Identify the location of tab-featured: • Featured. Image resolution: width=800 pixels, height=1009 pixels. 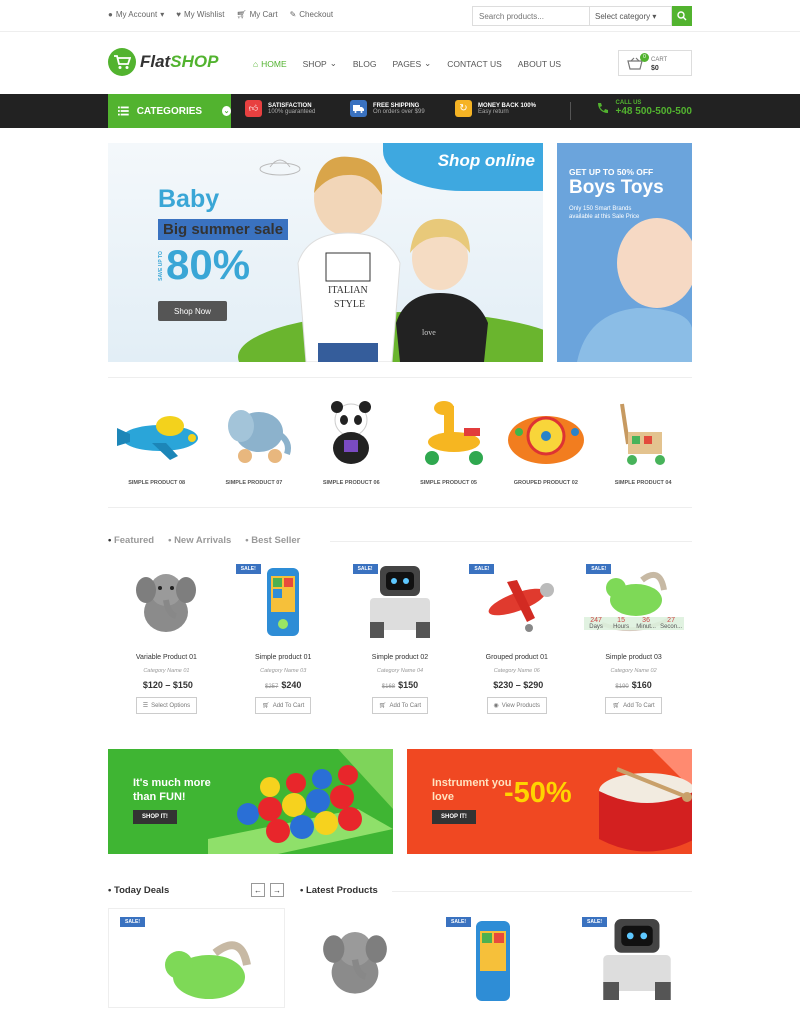
(131, 540).